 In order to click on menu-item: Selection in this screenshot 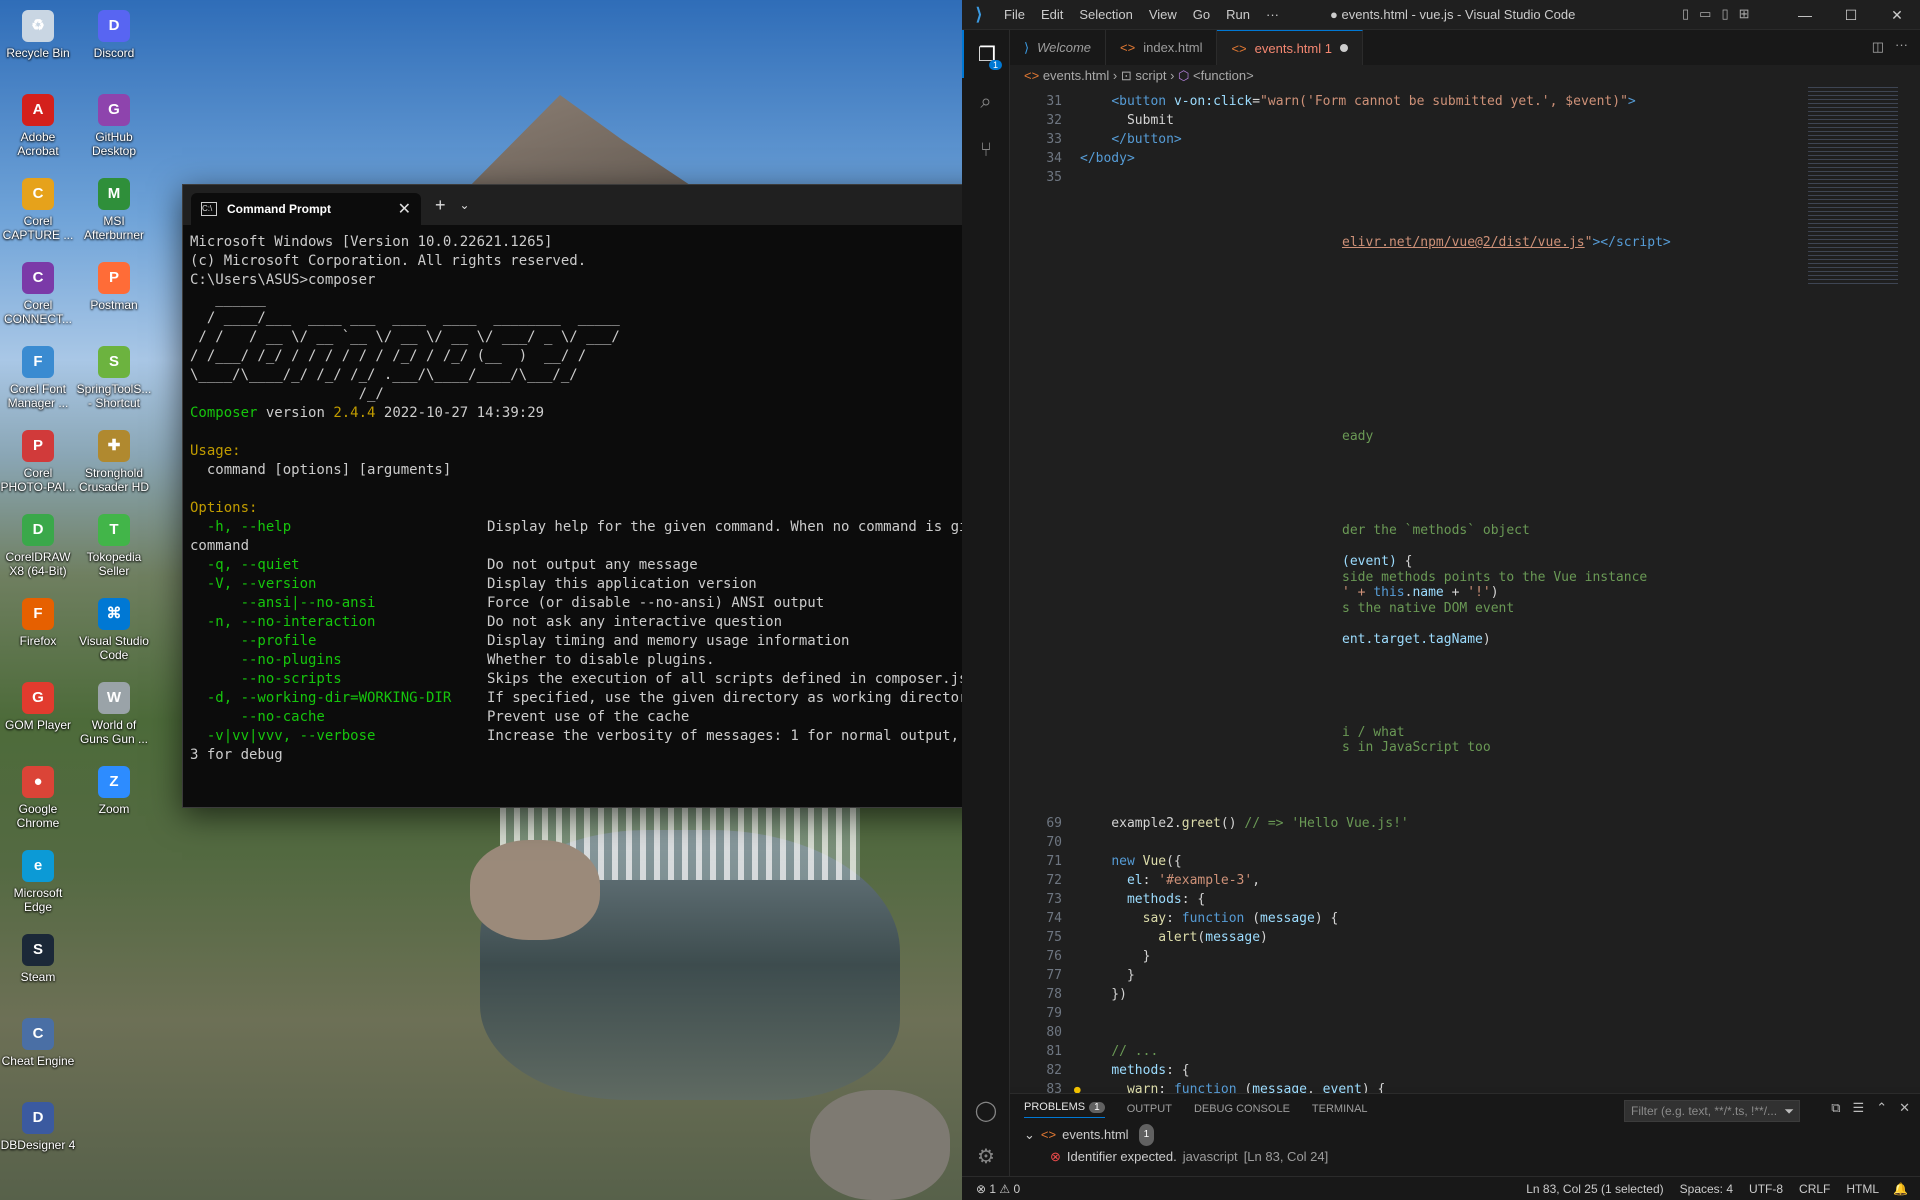, I will do `click(1105, 14)`.